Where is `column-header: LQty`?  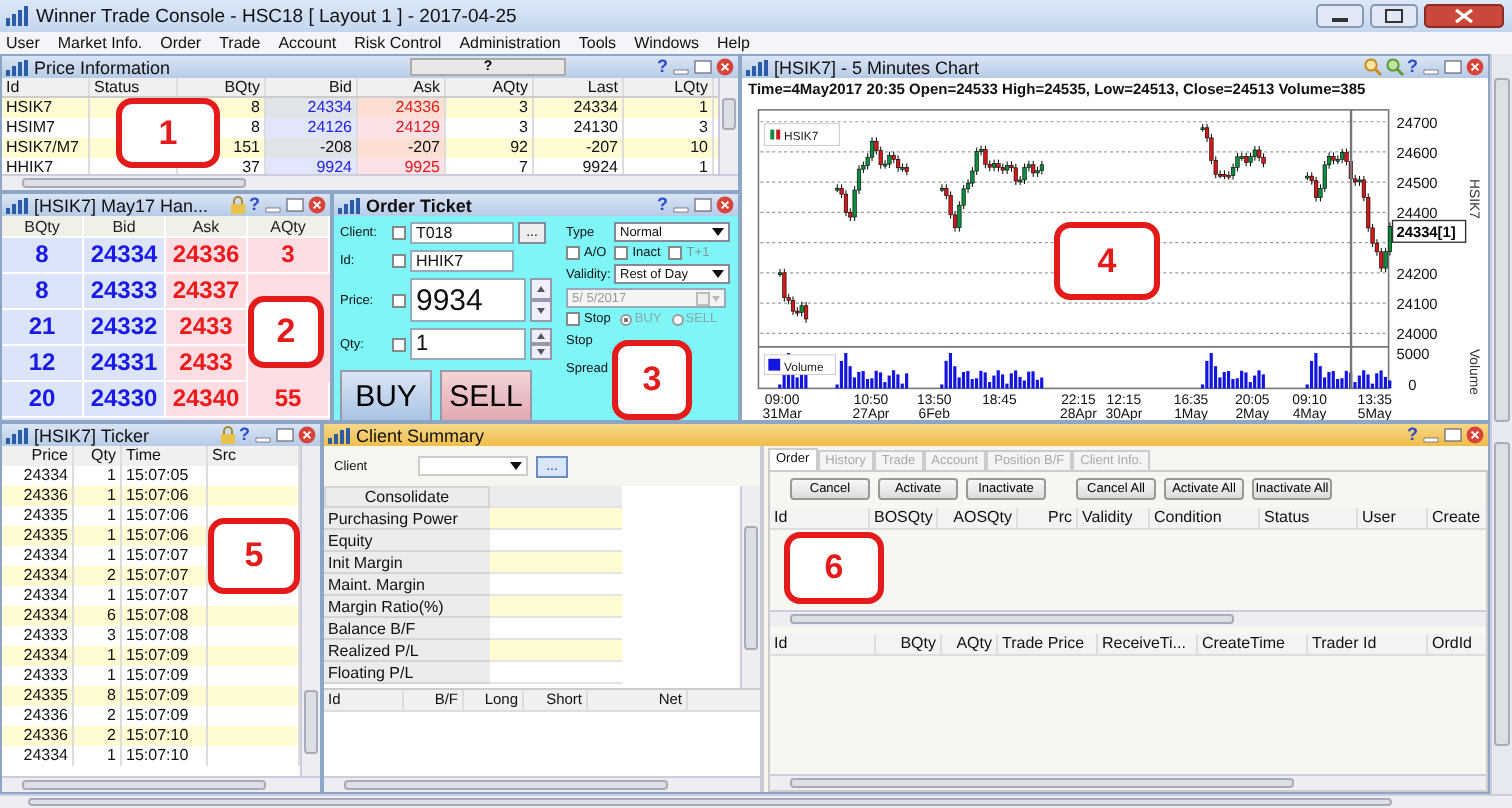
column-header: LQty is located at coordinates (669, 87).